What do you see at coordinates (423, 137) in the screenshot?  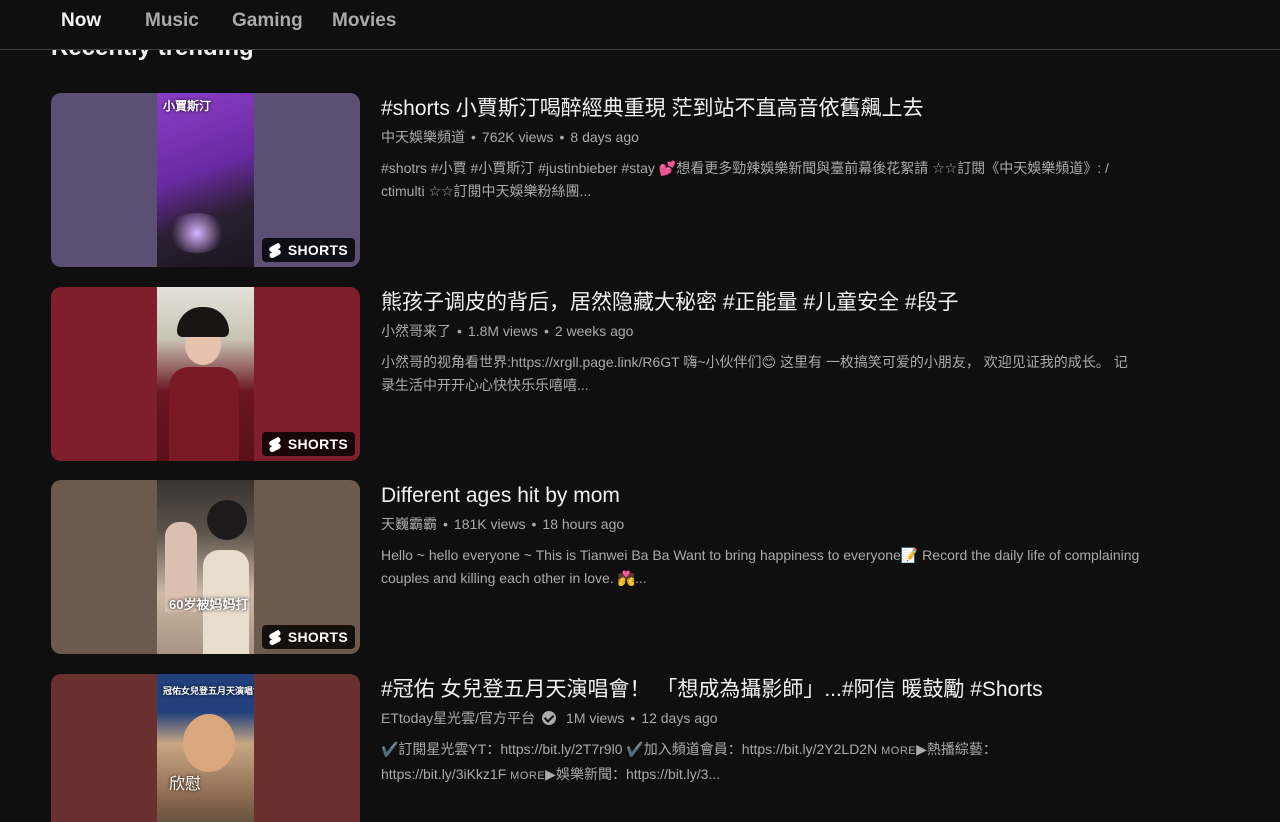 I see `channel-name: 中天娛樂頻道` at bounding box center [423, 137].